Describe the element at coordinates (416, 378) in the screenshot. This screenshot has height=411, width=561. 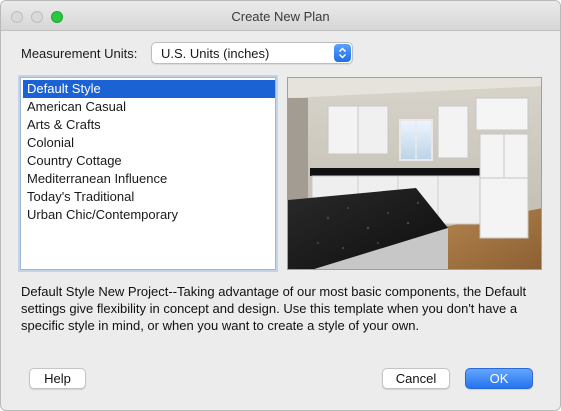
I see `cancel-button: Cancel` at that location.